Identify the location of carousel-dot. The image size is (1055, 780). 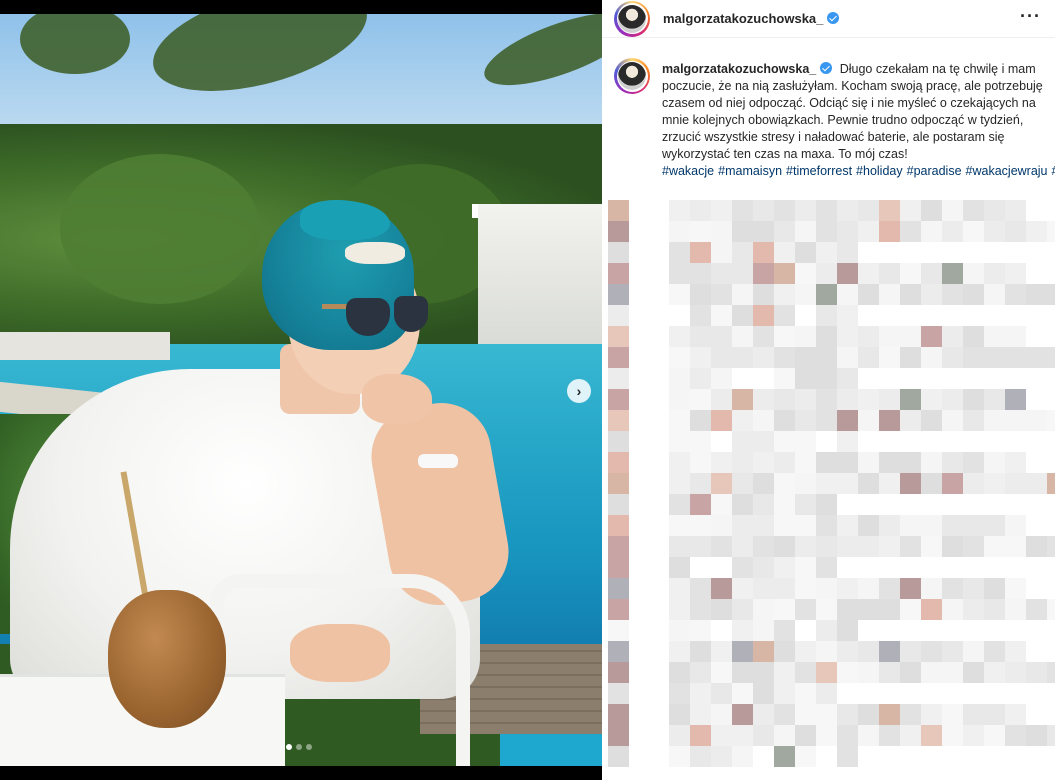
(309, 747).